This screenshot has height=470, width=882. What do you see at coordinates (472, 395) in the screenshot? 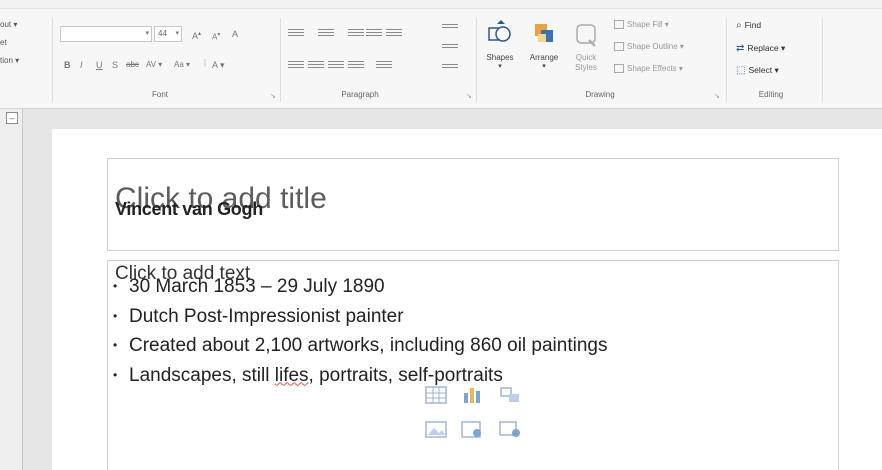
I see `insert-chart-icon` at bounding box center [472, 395].